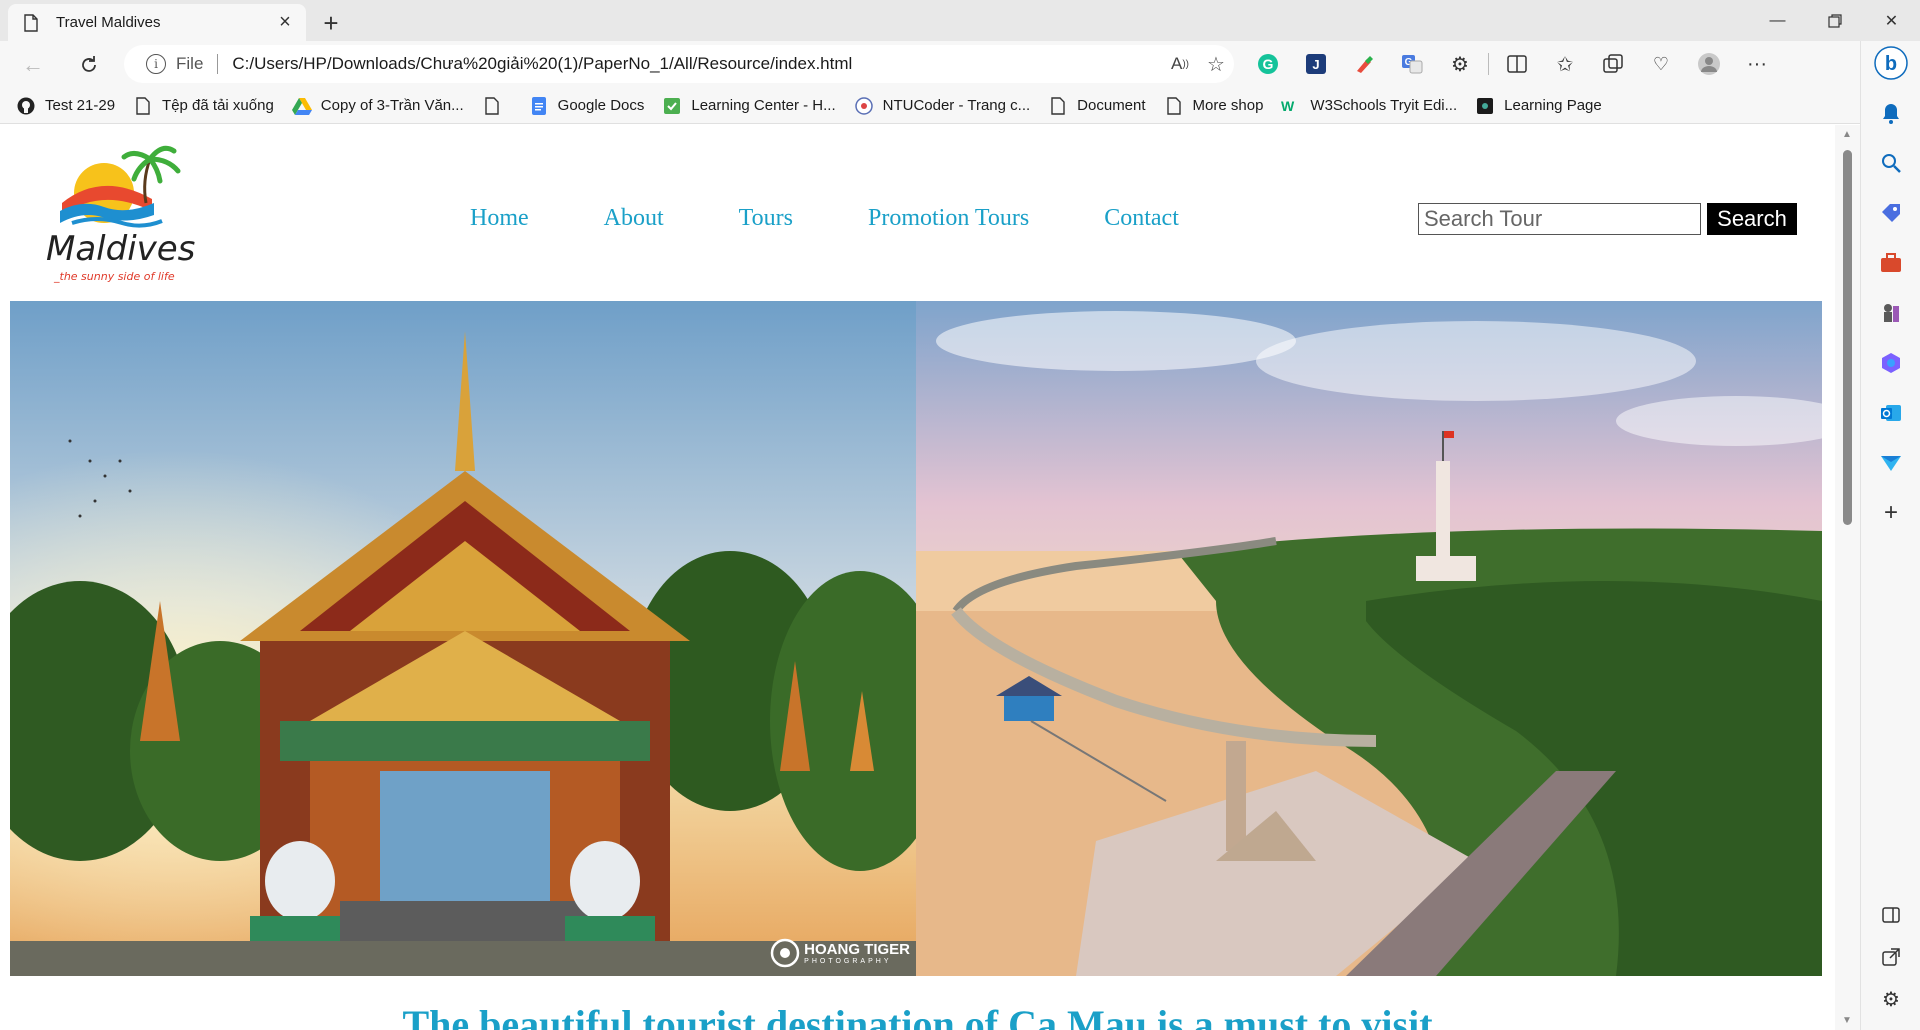 This screenshot has width=1920, height=1030. Describe the element at coordinates (1847, 577) in the screenshot. I see `page-scrollbar: ▲ ▼` at that location.